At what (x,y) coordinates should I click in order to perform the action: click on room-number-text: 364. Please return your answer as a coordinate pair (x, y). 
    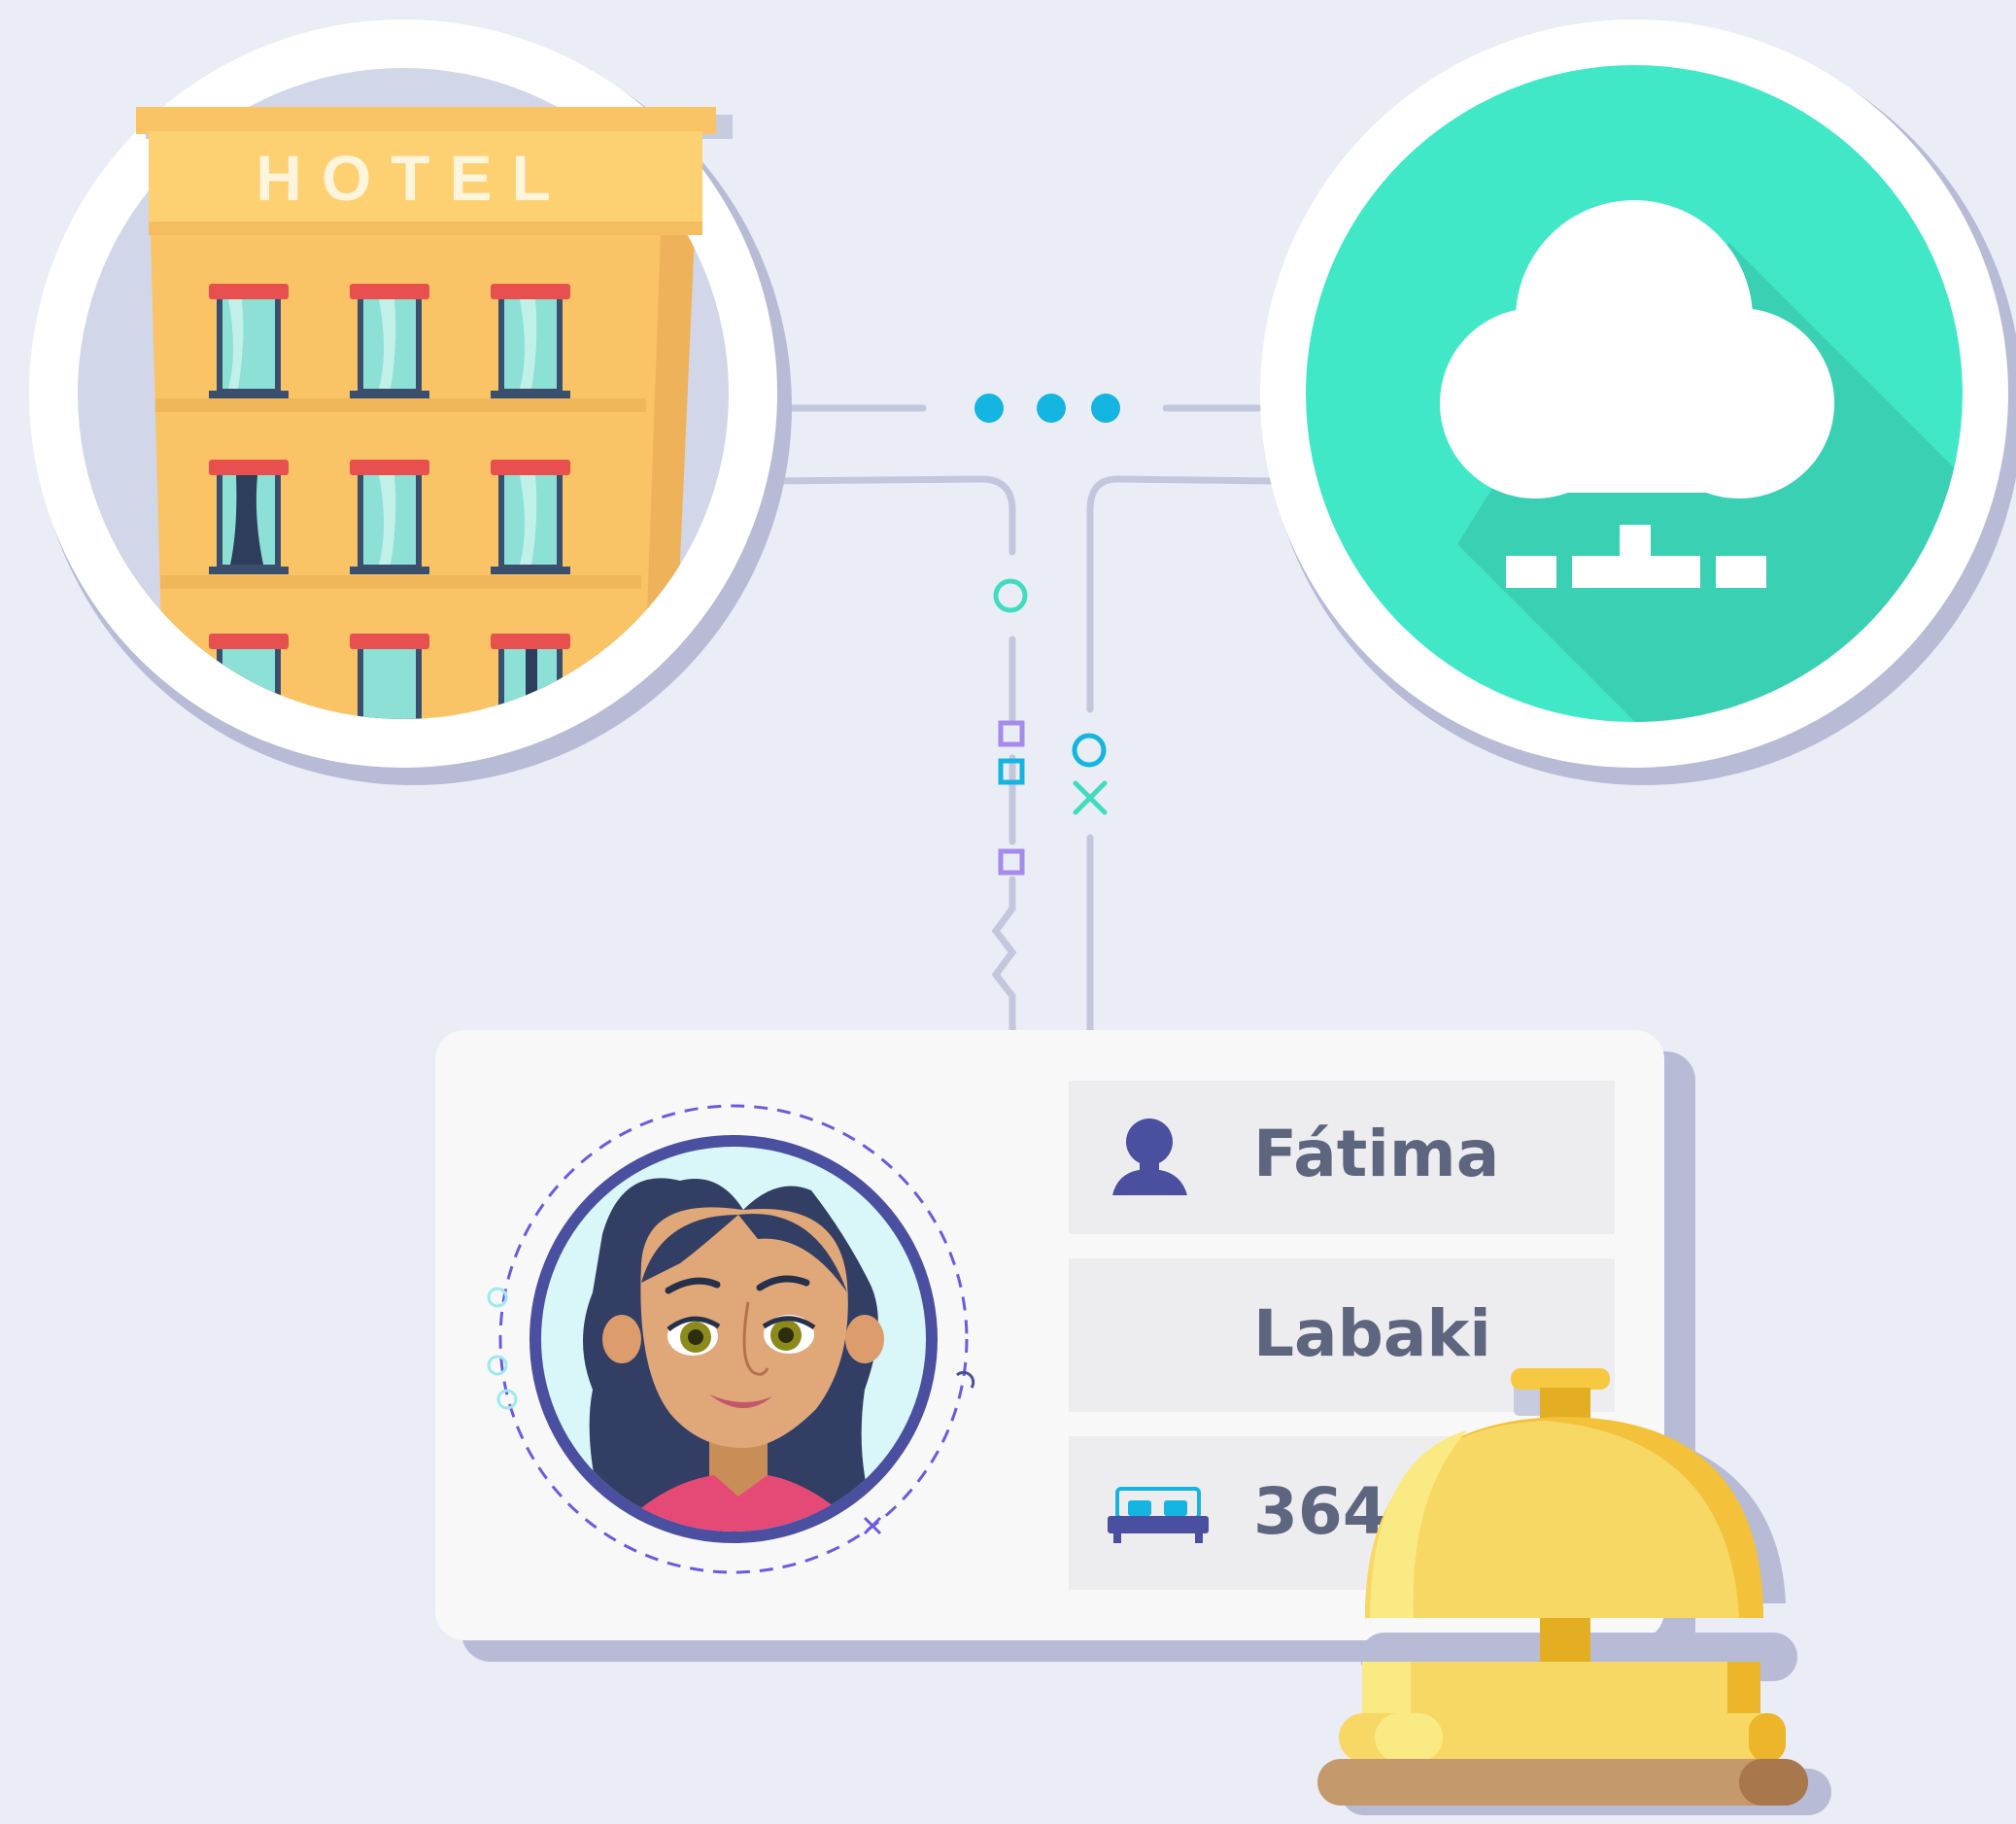
    Looking at the image, I should click on (1320, 1511).